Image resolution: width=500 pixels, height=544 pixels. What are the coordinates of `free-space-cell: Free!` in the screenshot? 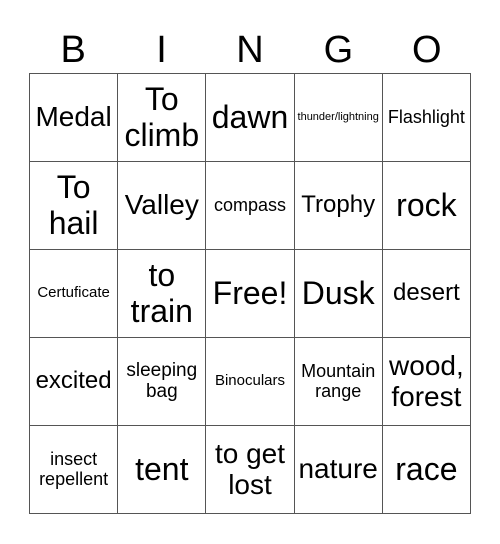 It's located at (250, 294).